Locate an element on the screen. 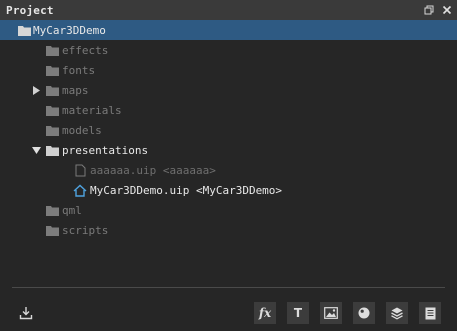  effect-label: fx is located at coordinates (265, 313).